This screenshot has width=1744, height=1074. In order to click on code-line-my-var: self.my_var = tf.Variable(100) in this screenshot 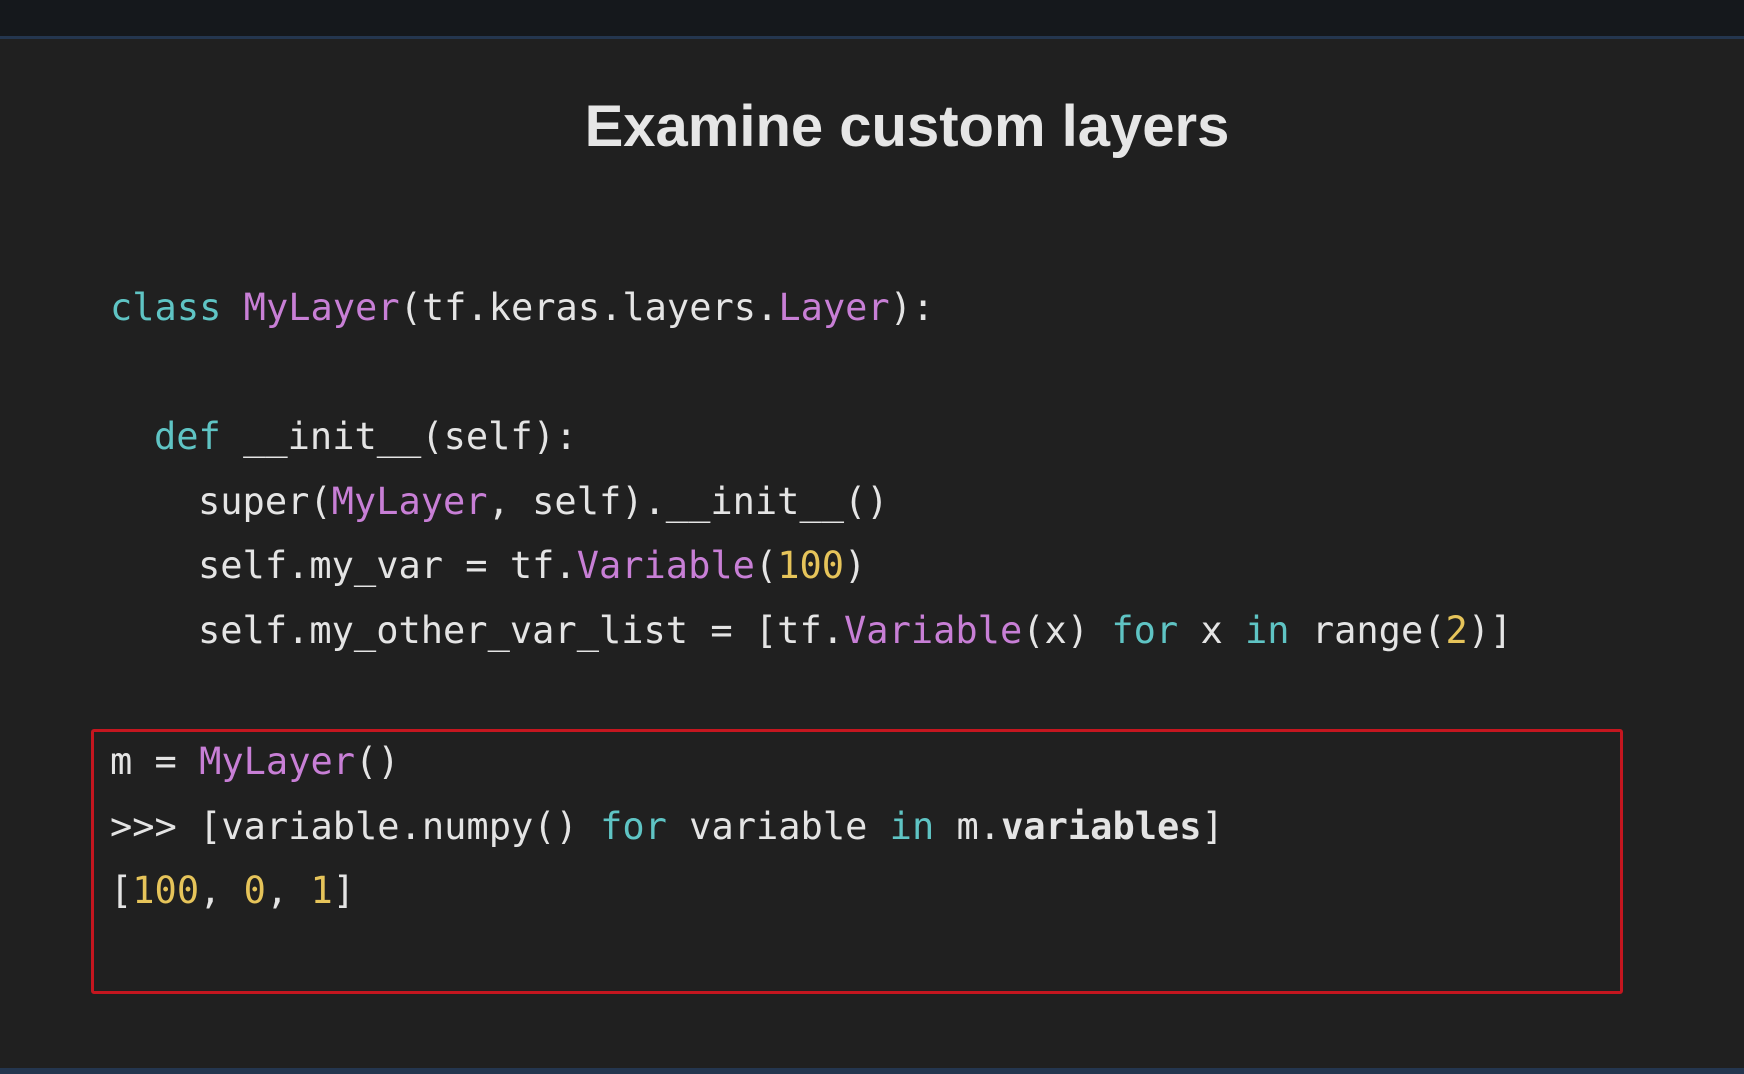, I will do `click(532, 566)`.